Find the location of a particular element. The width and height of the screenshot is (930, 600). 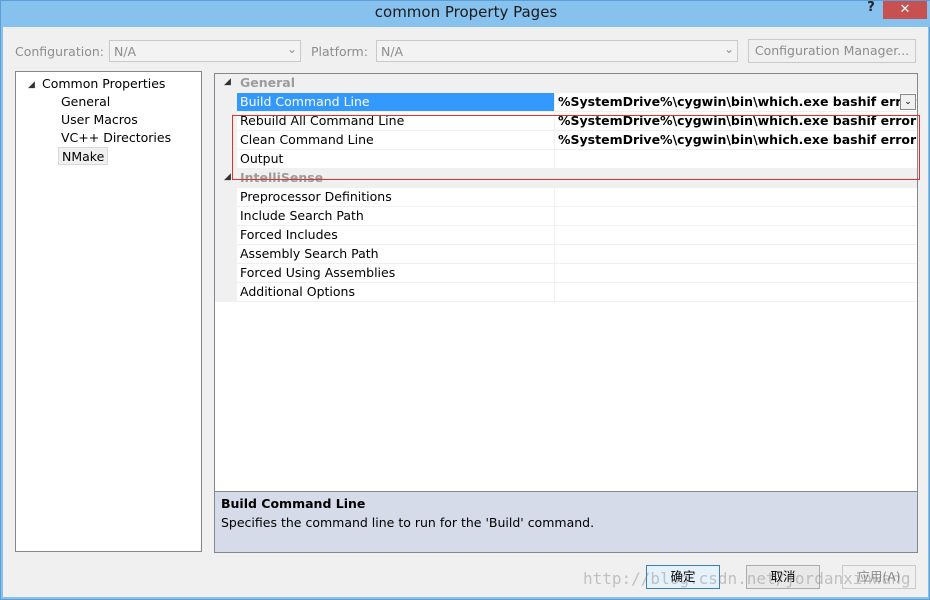

property-name: Output is located at coordinates (396, 159).